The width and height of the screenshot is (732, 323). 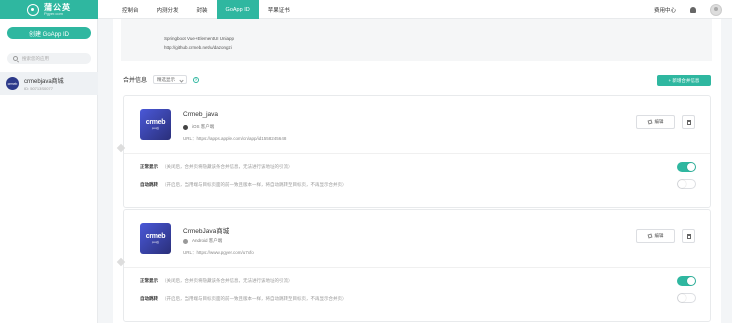 I want to click on app-avatar: crmeb, so click(x=12, y=83).